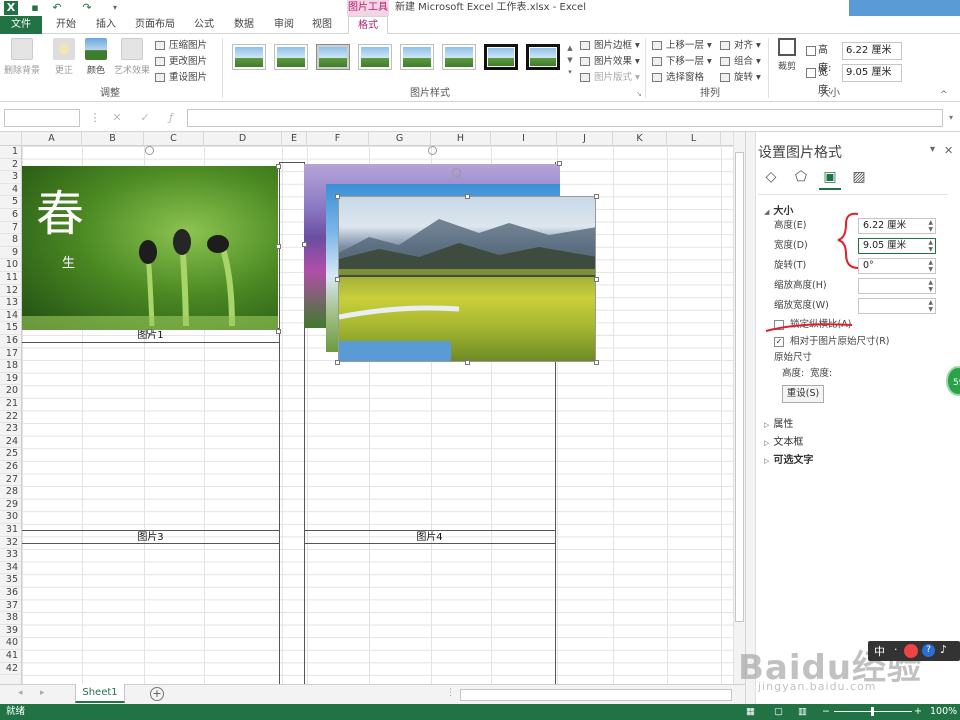 The height and width of the screenshot is (720, 960). I want to click on cancel-entry-icon: ✕, so click(117, 118).